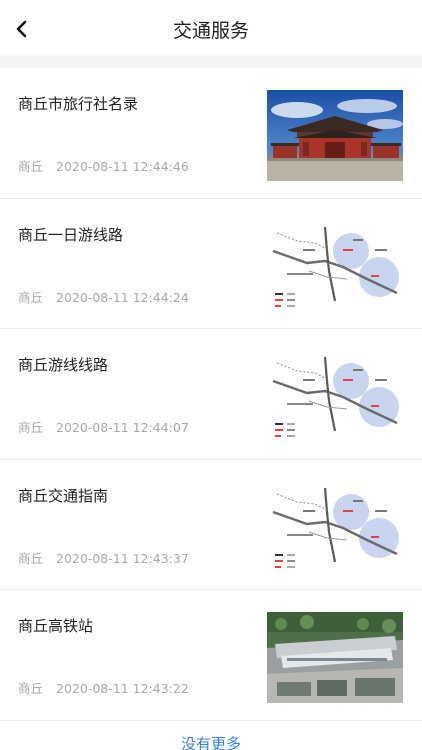 The height and width of the screenshot is (750, 422). Describe the element at coordinates (122, 166) in the screenshot. I see `item-time: 2020-08-11 12:44:46` at that location.